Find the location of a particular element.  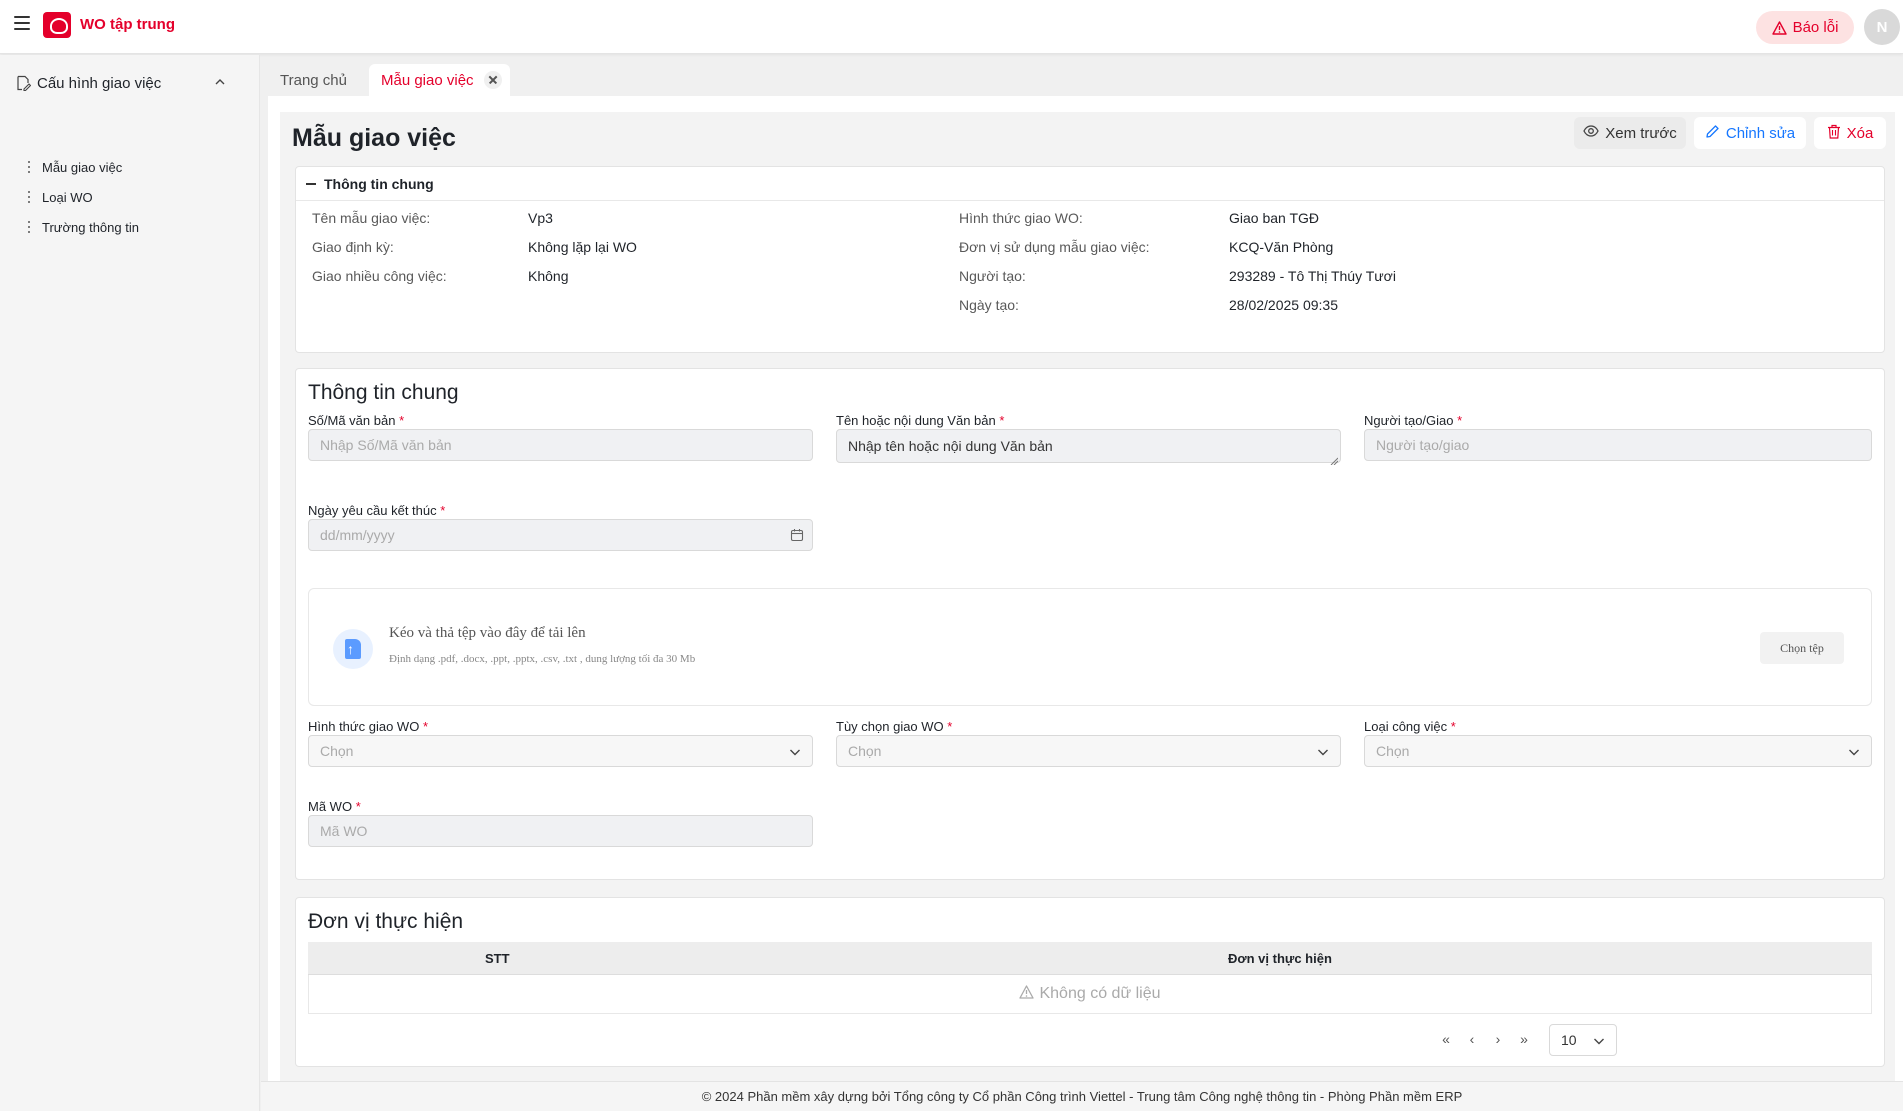

next-page-icon: › is located at coordinates (1498, 1039).